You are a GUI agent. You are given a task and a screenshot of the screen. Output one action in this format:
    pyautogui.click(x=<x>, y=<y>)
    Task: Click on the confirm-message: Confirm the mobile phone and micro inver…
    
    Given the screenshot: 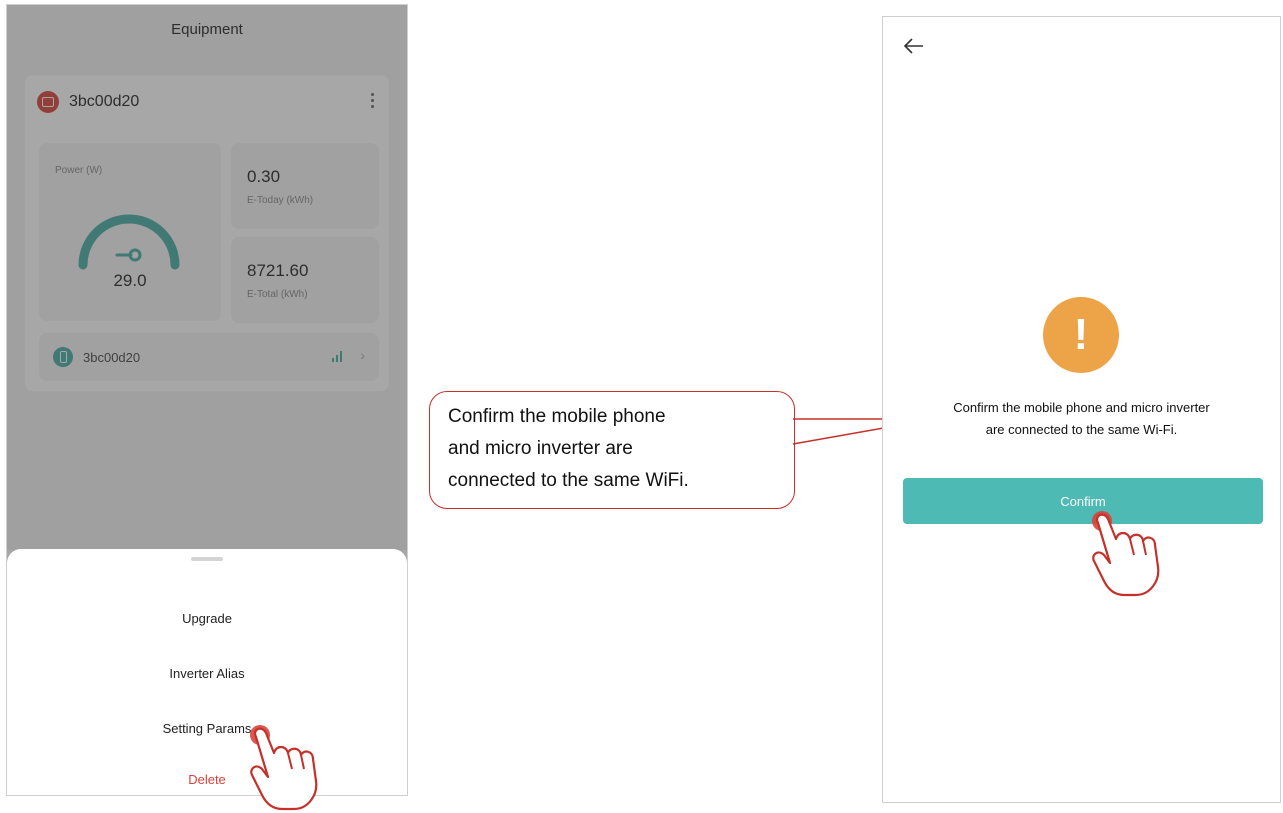 What is the action you would take?
    pyautogui.click(x=1081, y=419)
    